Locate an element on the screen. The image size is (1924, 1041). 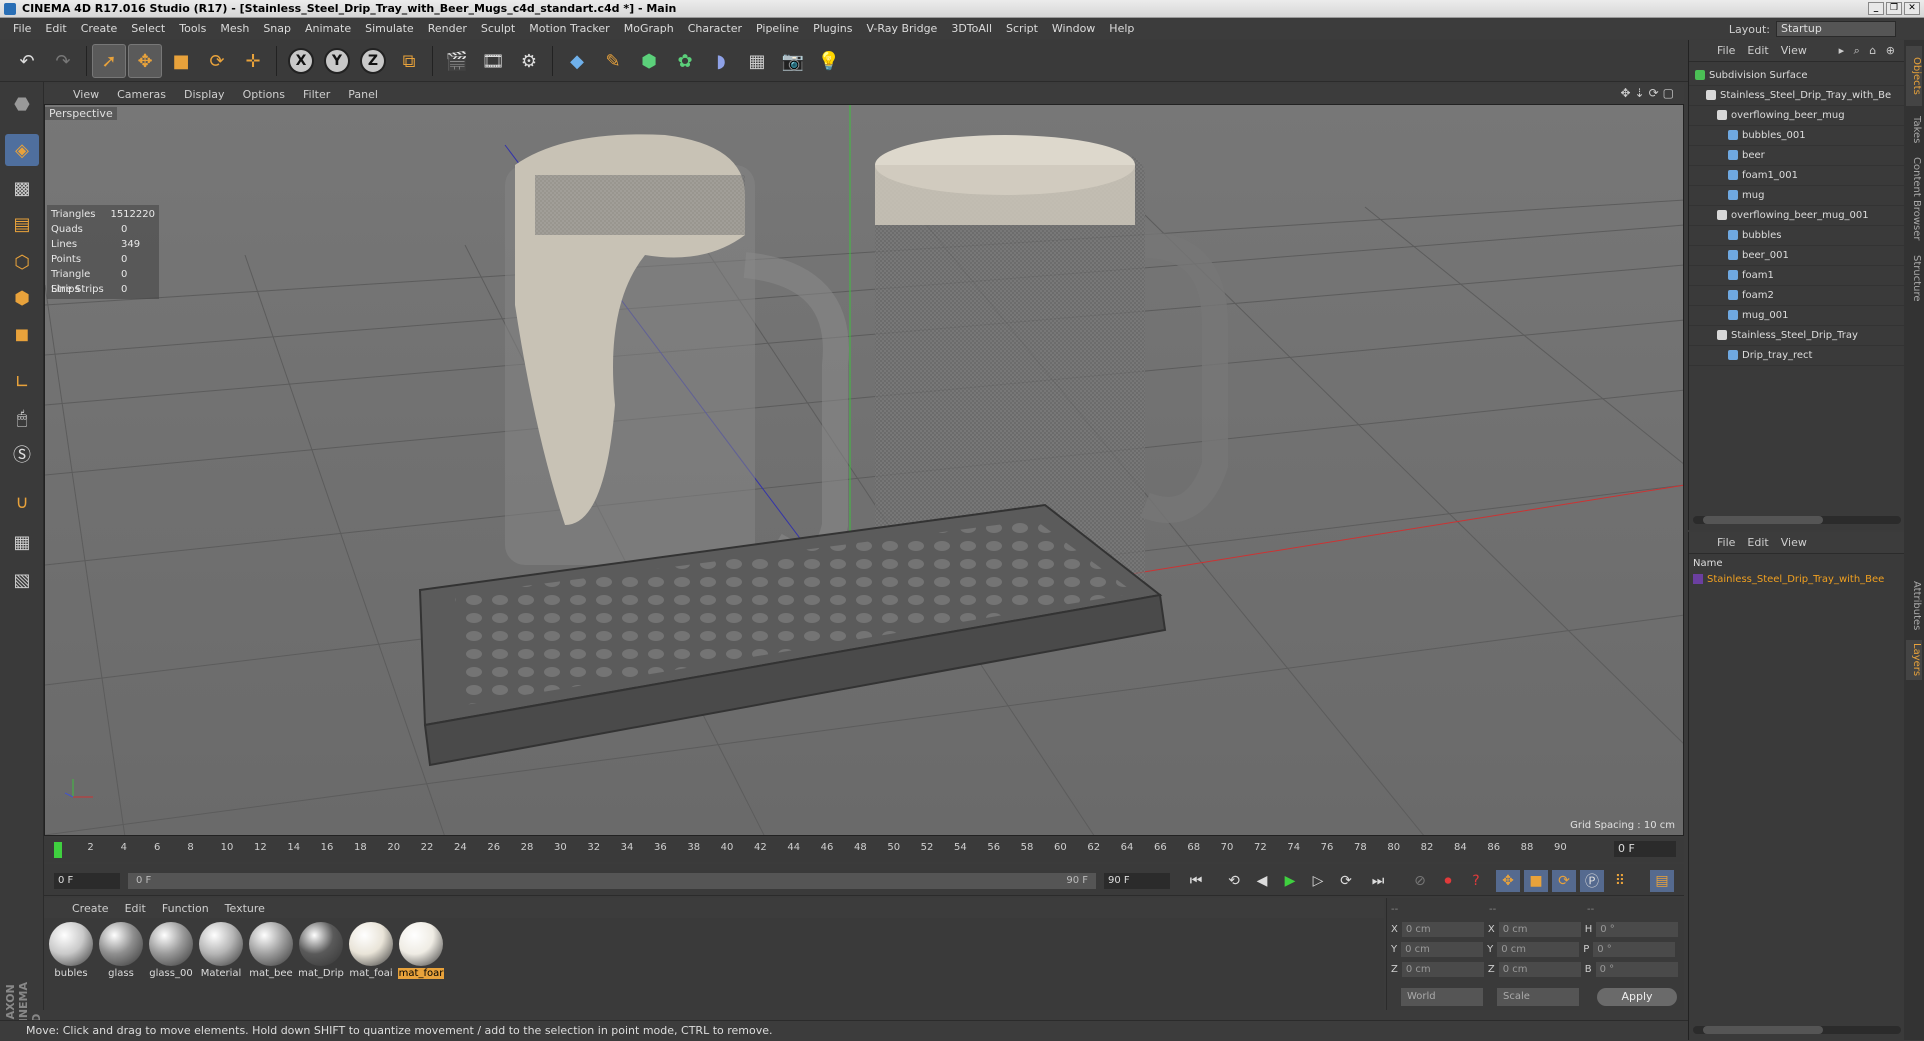
start-frame-field: 0 F is located at coordinates (87, 881).